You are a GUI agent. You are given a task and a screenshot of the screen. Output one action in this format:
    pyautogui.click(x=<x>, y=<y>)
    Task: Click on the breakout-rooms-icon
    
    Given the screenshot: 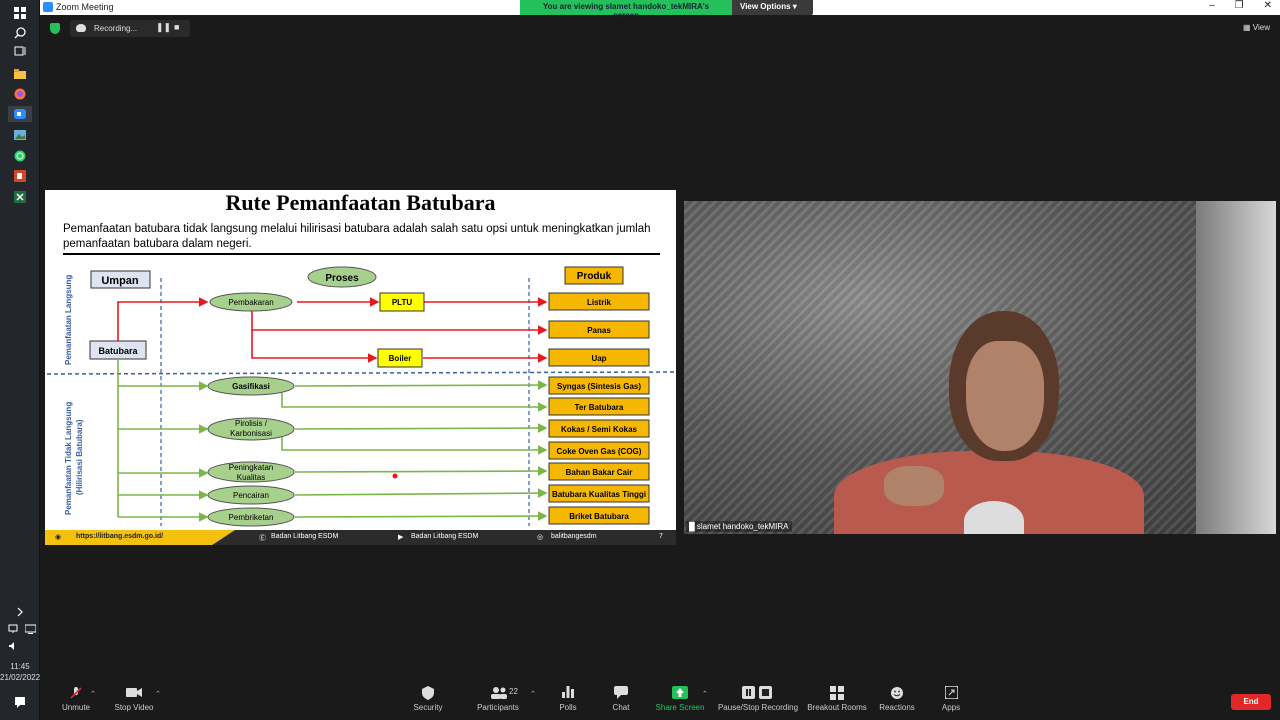 What is the action you would take?
    pyautogui.click(x=837, y=693)
    